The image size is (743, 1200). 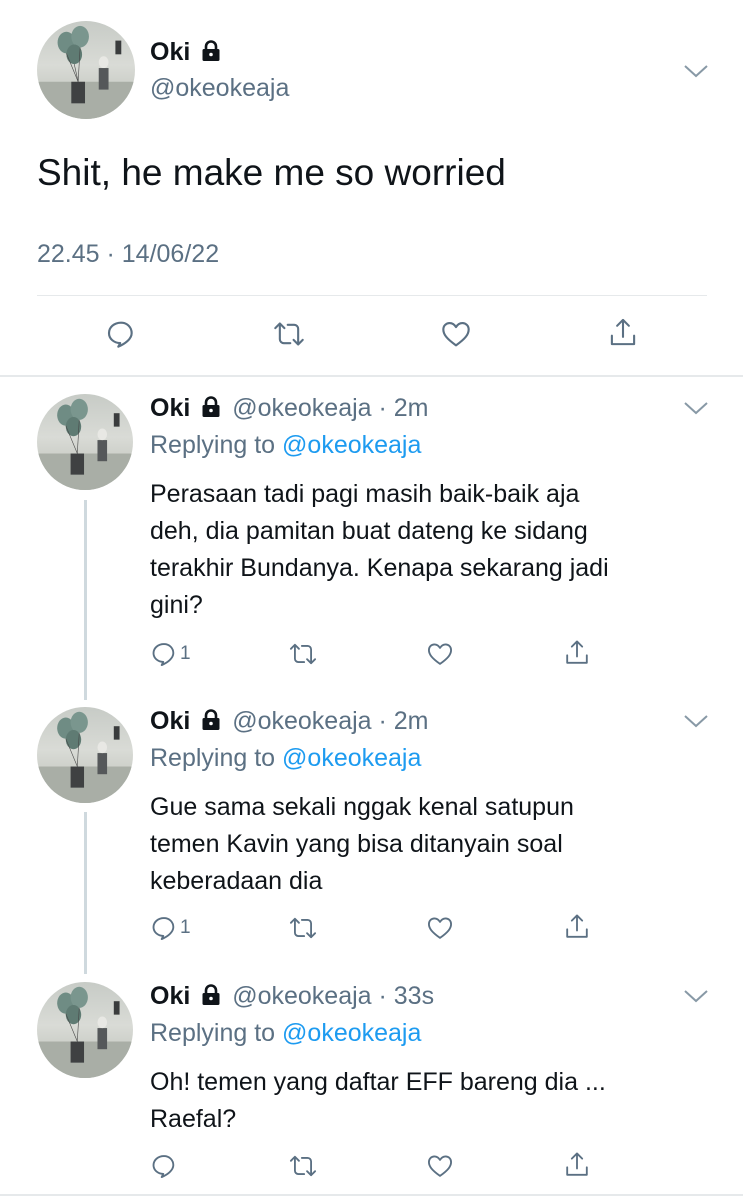 I want to click on section-divider, so click(x=371, y=376).